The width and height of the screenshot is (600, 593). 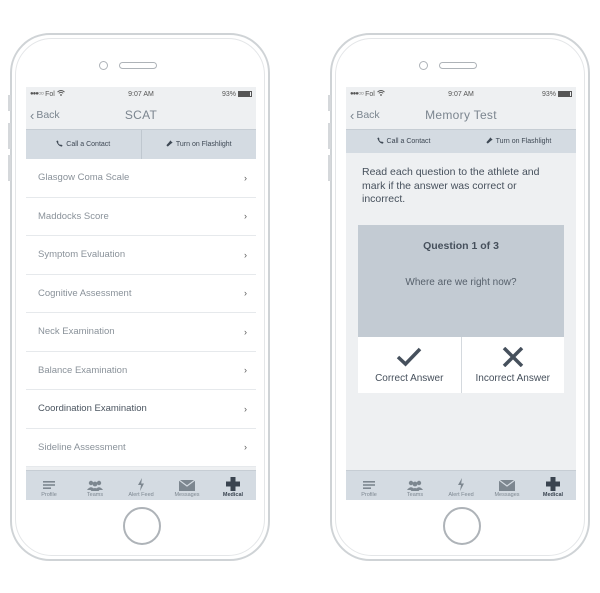 What do you see at coordinates (489, 141) in the screenshot?
I see `flashlight-icon` at bounding box center [489, 141].